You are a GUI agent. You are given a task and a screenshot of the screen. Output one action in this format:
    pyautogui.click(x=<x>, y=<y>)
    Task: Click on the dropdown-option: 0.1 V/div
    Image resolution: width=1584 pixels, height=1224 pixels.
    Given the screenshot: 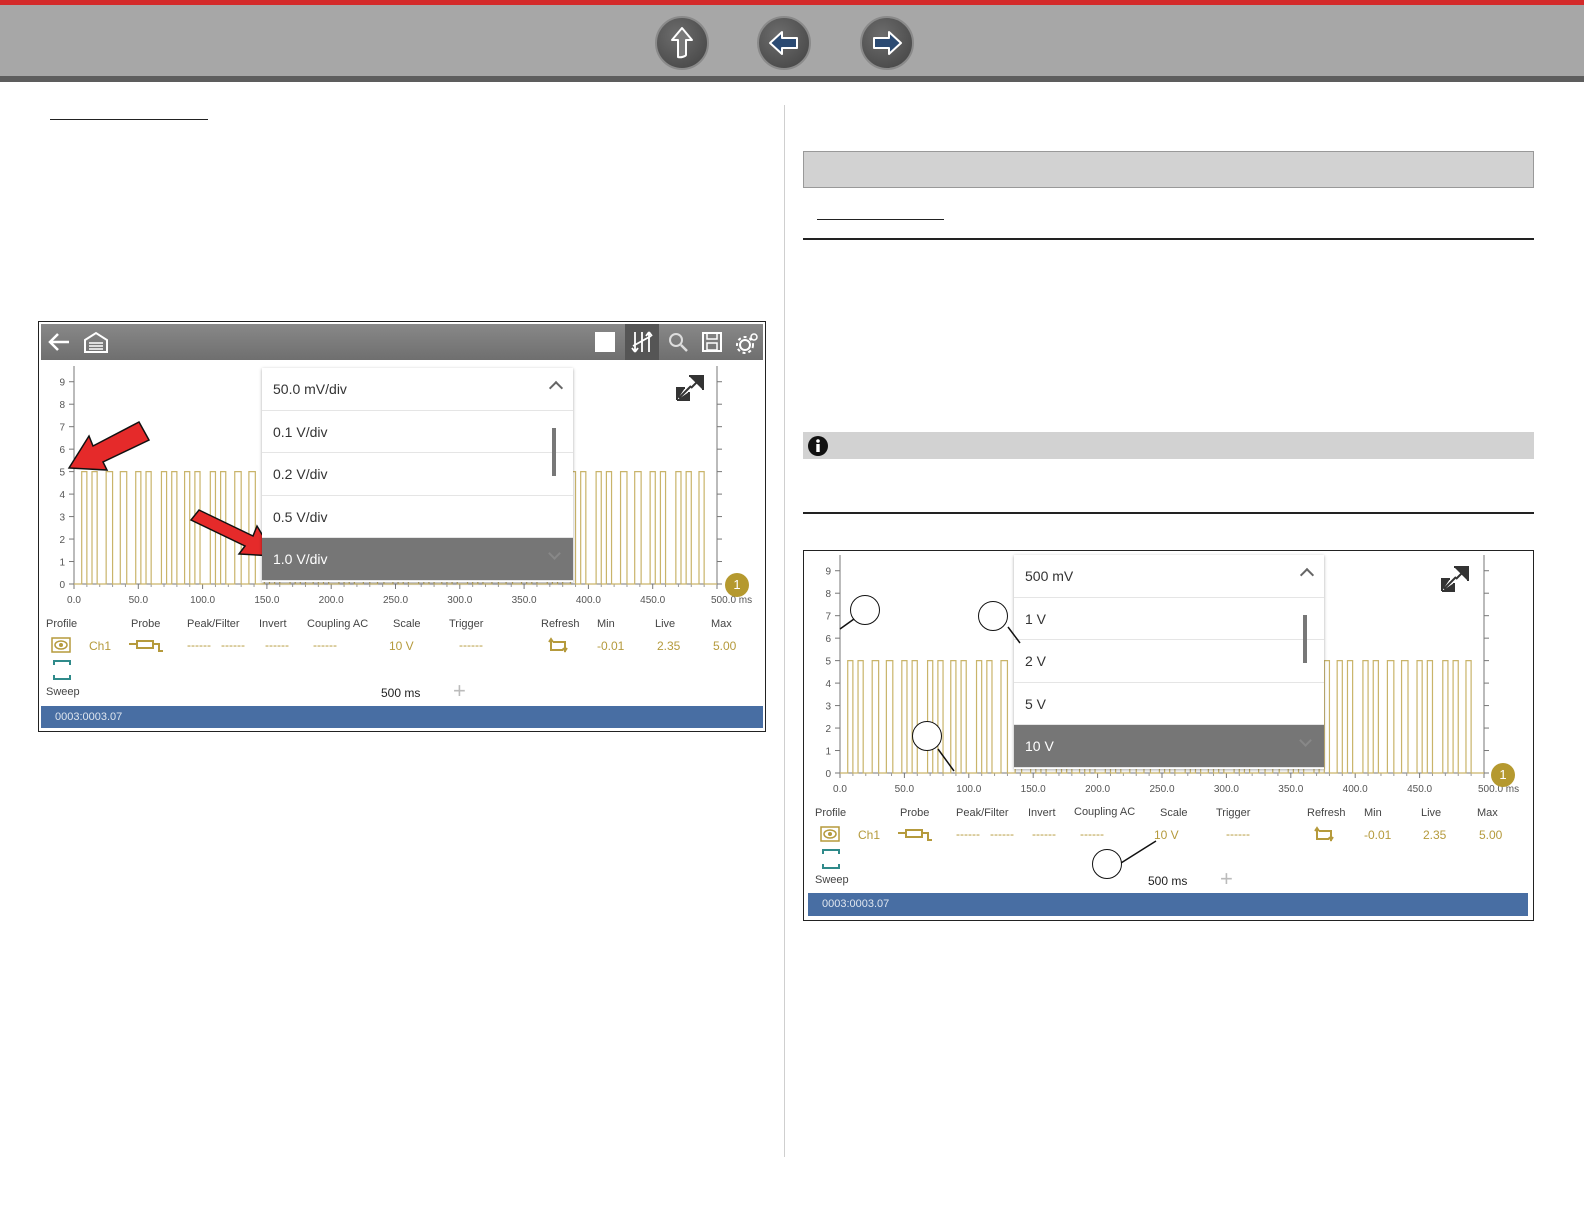 What is the action you would take?
    pyautogui.click(x=417, y=432)
    